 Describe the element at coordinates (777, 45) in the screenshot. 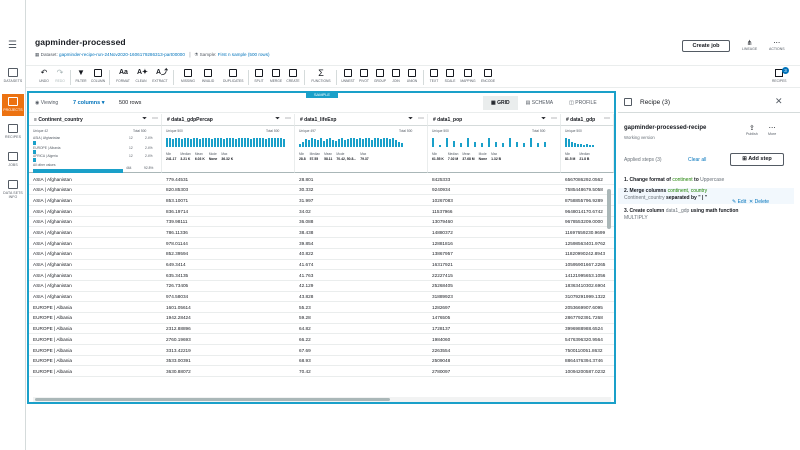

I see `actions-button: ⋯ ACTIONS` at that location.